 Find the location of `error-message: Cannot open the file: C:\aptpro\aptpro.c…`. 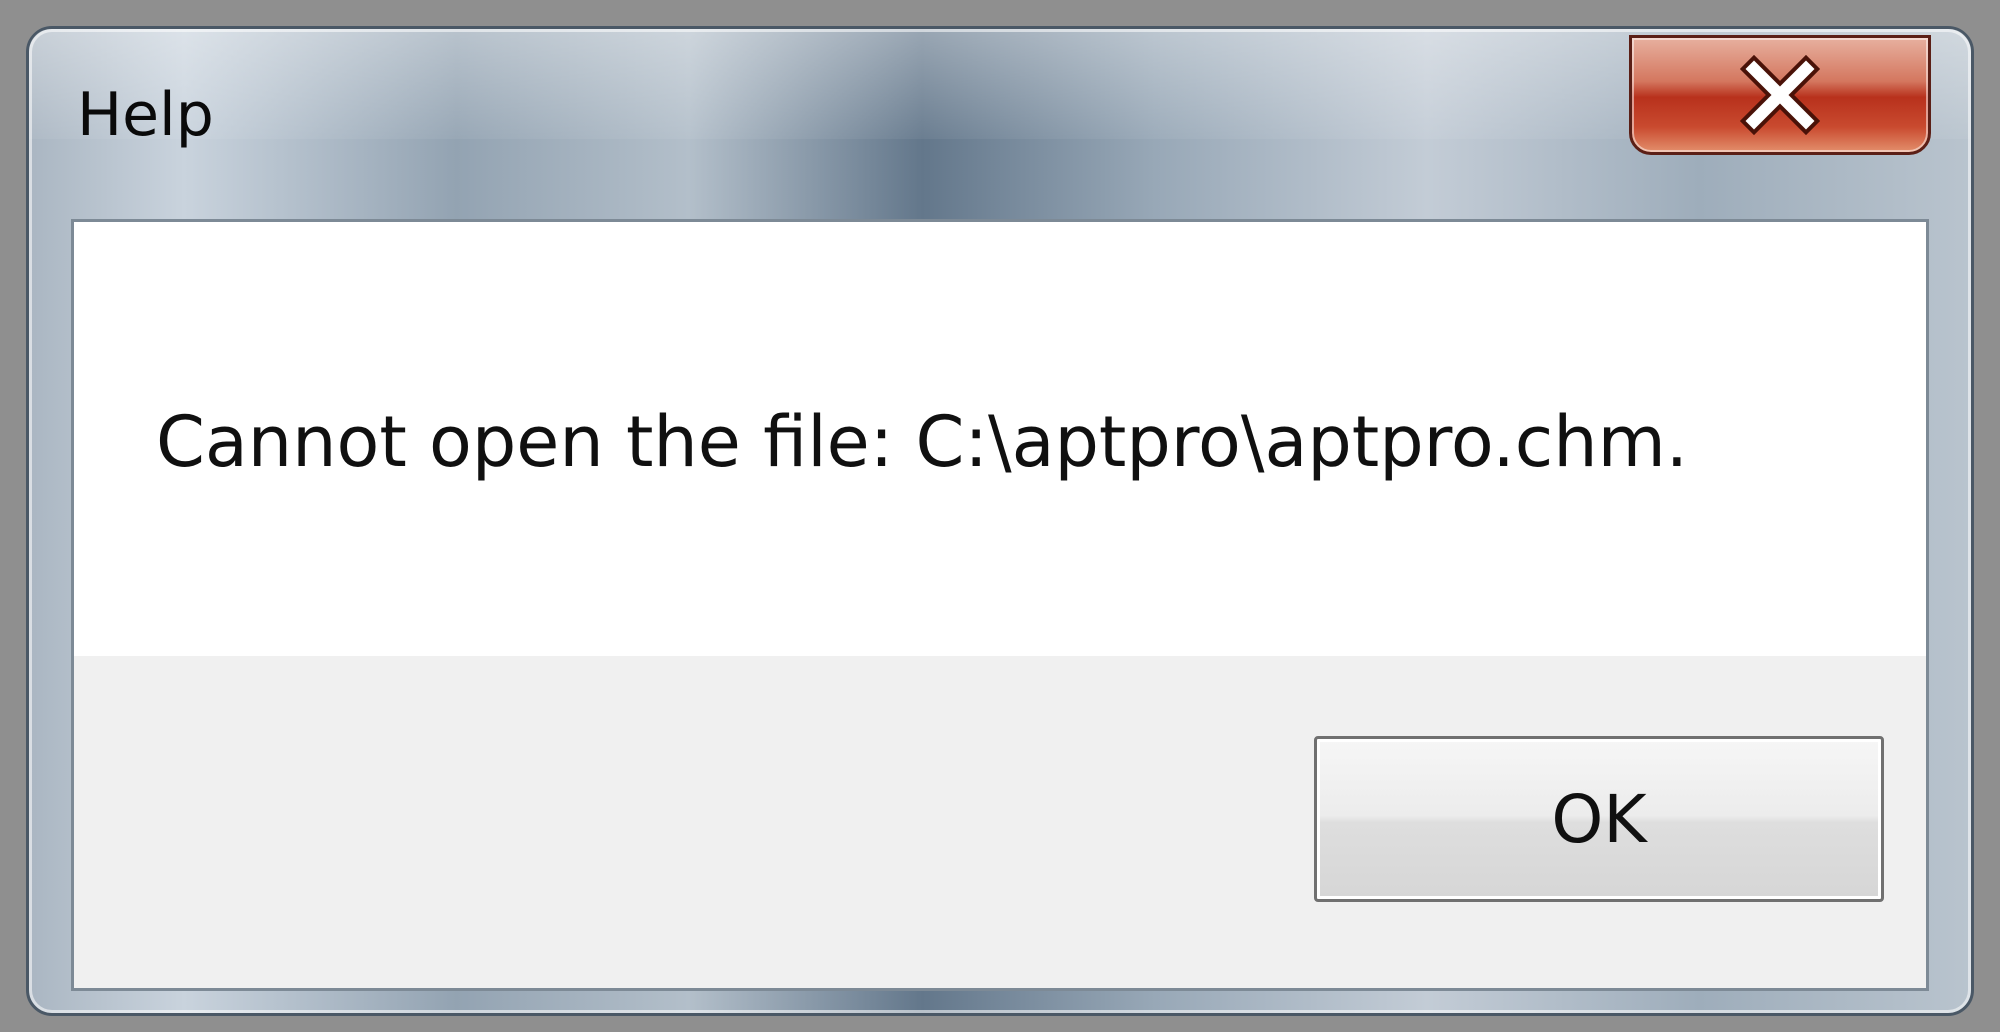

error-message: Cannot open the file: C:\aptpro\aptpro.c… is located at coordinates (922, 442).